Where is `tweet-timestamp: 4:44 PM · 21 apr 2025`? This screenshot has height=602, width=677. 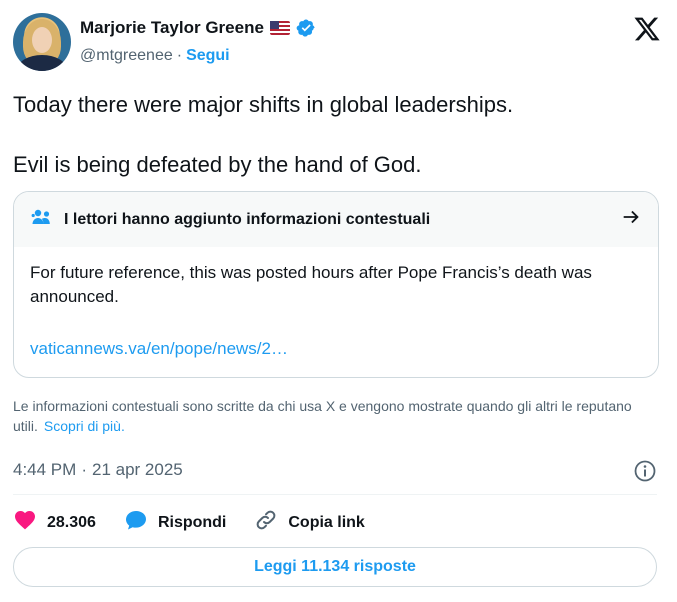 tweet-timestamp: 4:44 PM · 21 apr 2025 is located at coordinates (98, 470).